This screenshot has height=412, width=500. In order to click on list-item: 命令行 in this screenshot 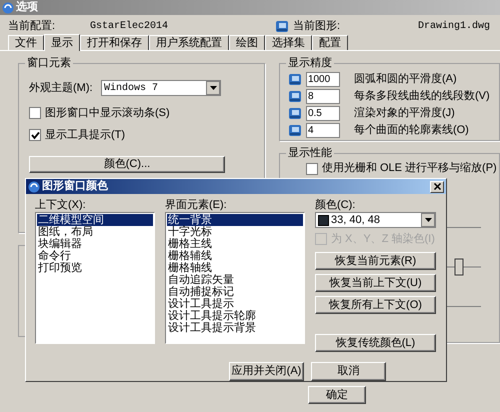, I will do `click(95, 256)`.